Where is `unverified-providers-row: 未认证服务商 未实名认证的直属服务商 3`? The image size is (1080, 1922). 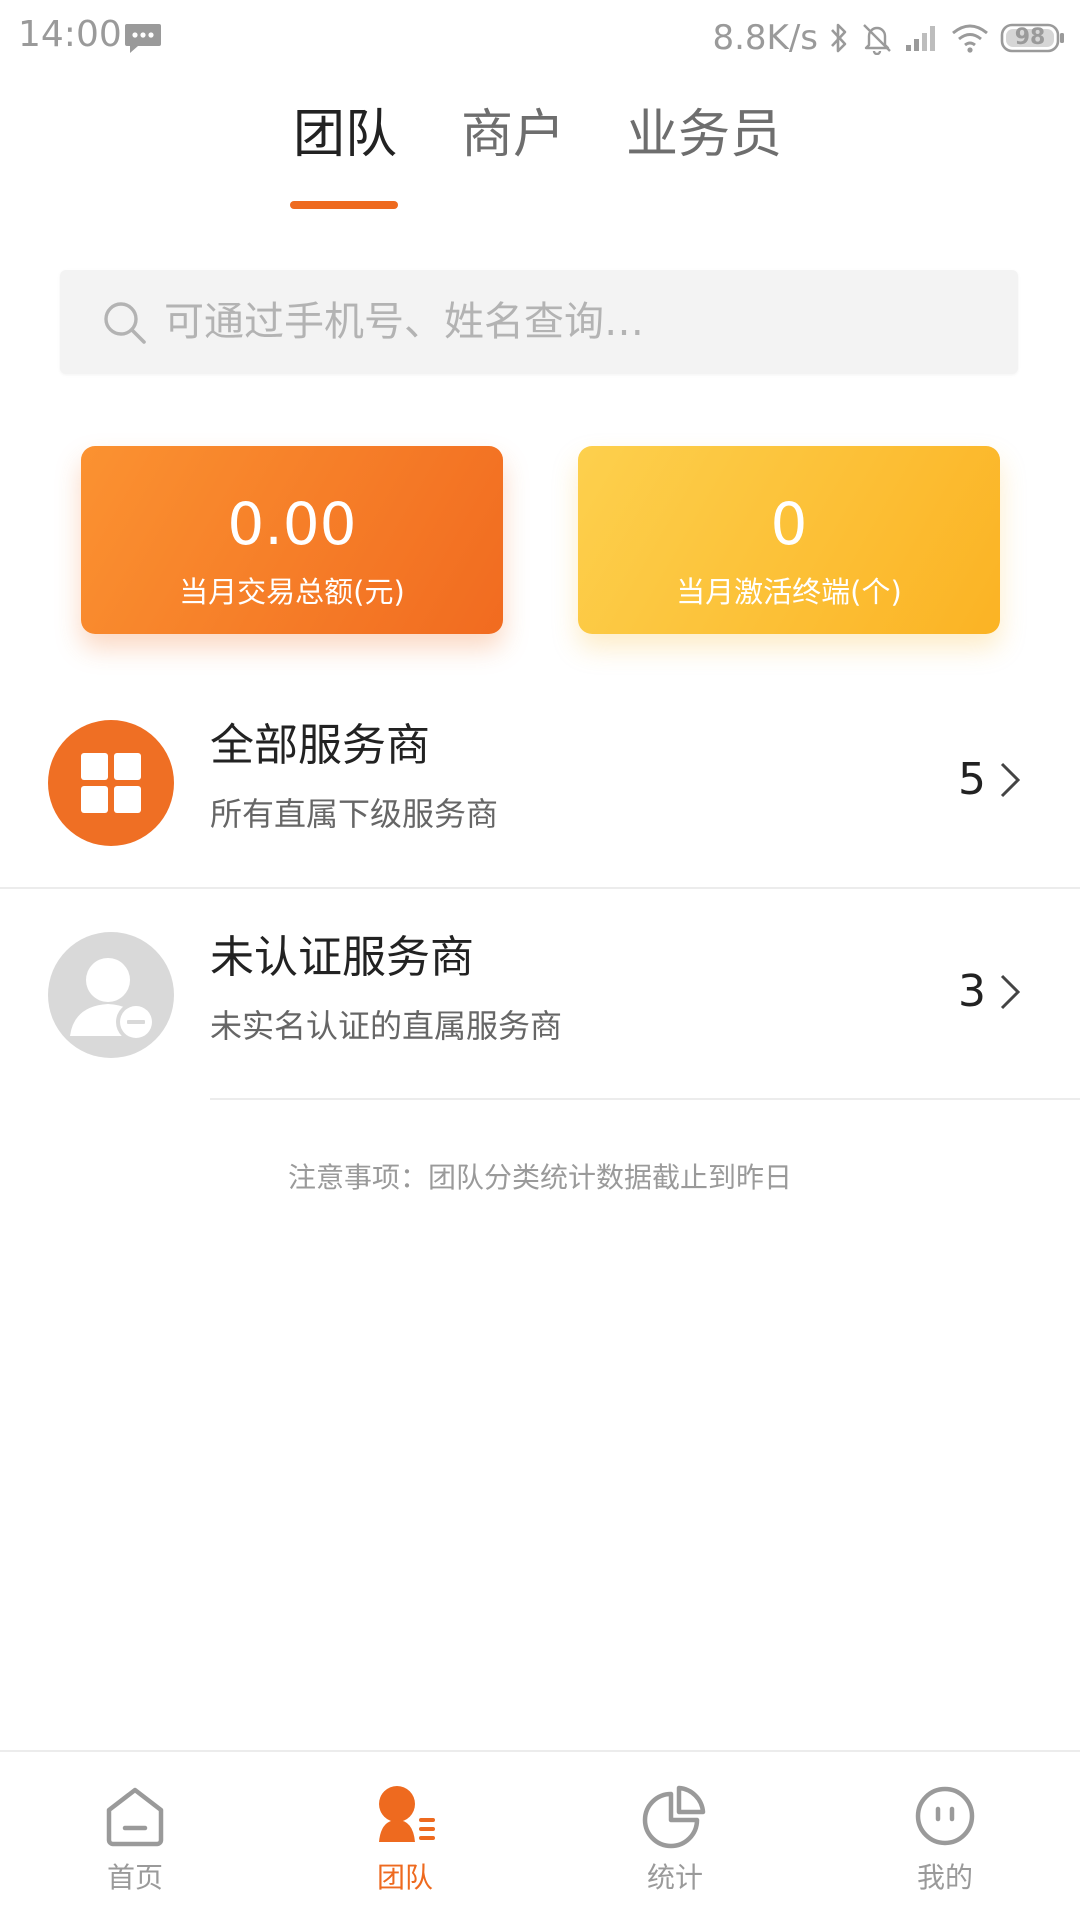
unverified-providers-row: 未认证服务商 未实名认证的直属服务商 3 is located at coordinates (540, 995).